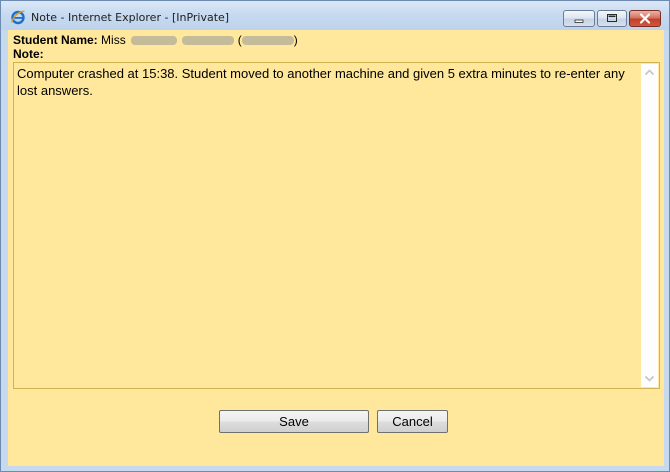 This screenshot has height=472, width=670. Describe the element at coordinates (335, 15) in the screenshot. I see `title-bar: Note - Internet Explorer - [InPrivate]` at that location.